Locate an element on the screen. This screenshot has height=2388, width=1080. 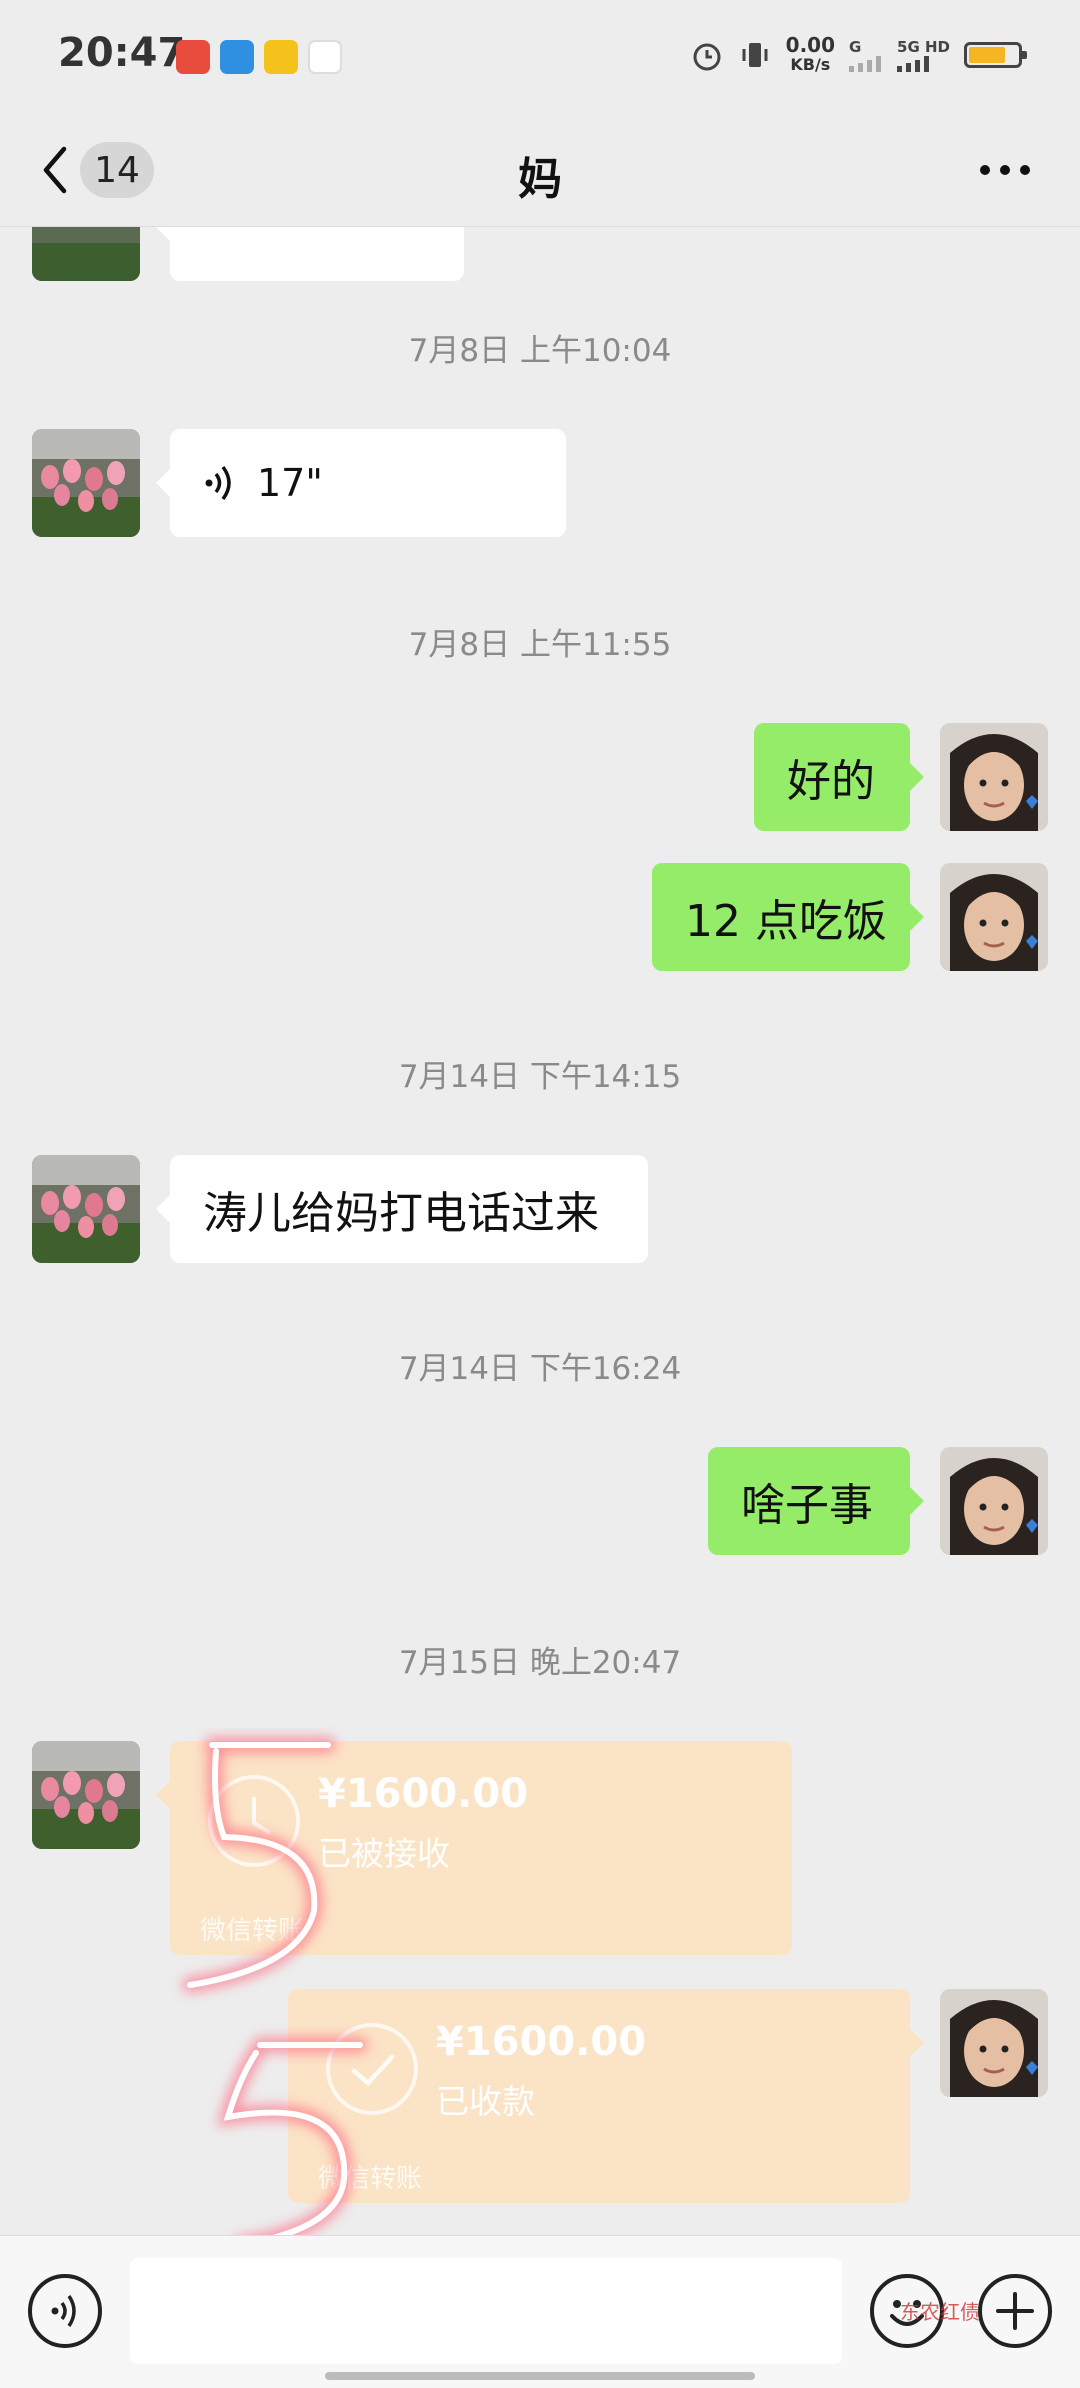
transfer-clock-icon is located at coordinates (254, 1821).